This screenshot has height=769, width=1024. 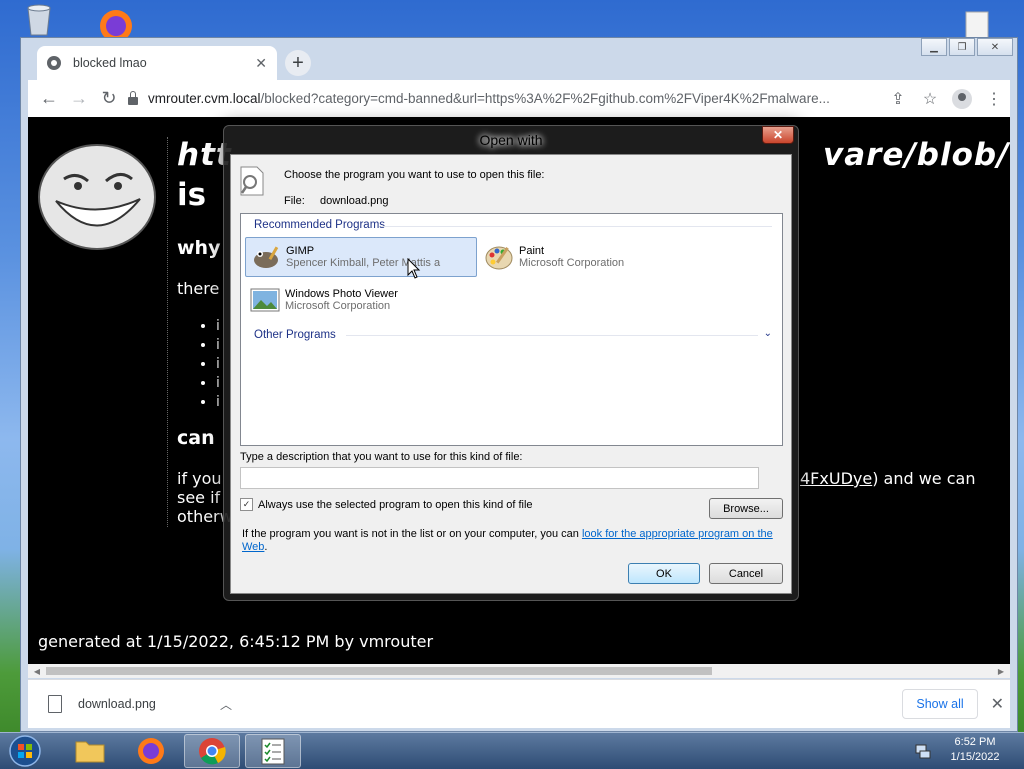 I want to click on back-button: ←, so click(x=49, y=99).